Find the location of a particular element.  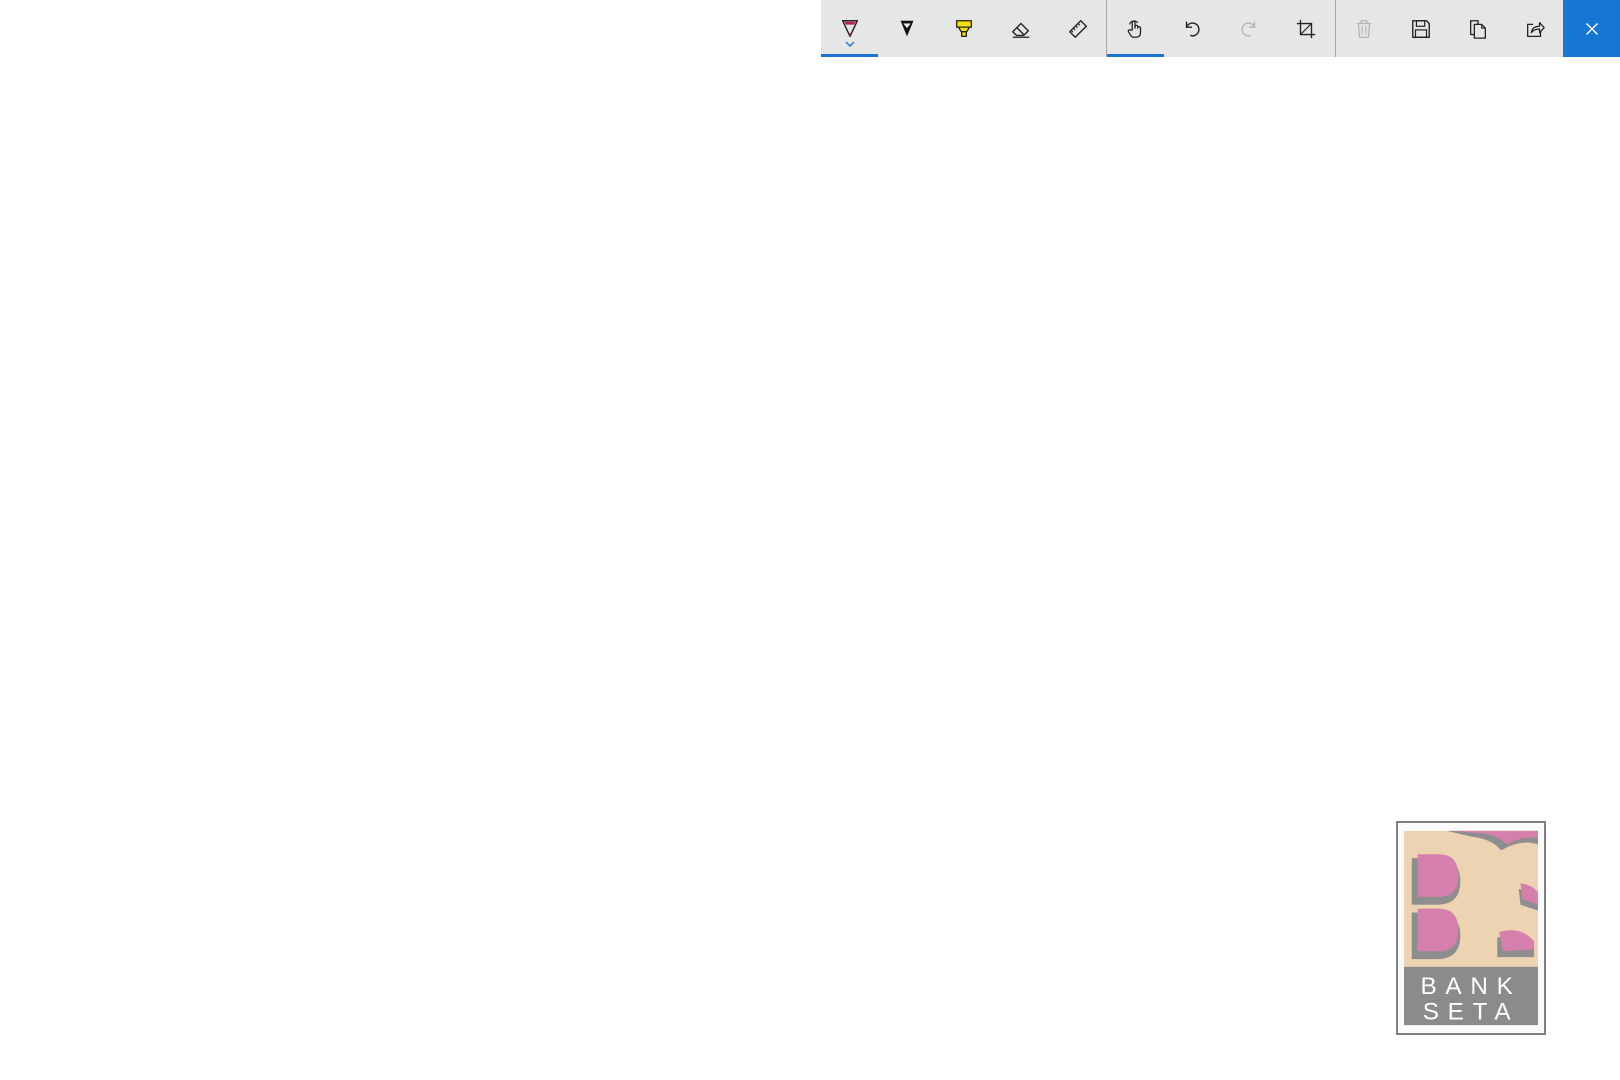

delete-button is located at coordinates (1363, 28).